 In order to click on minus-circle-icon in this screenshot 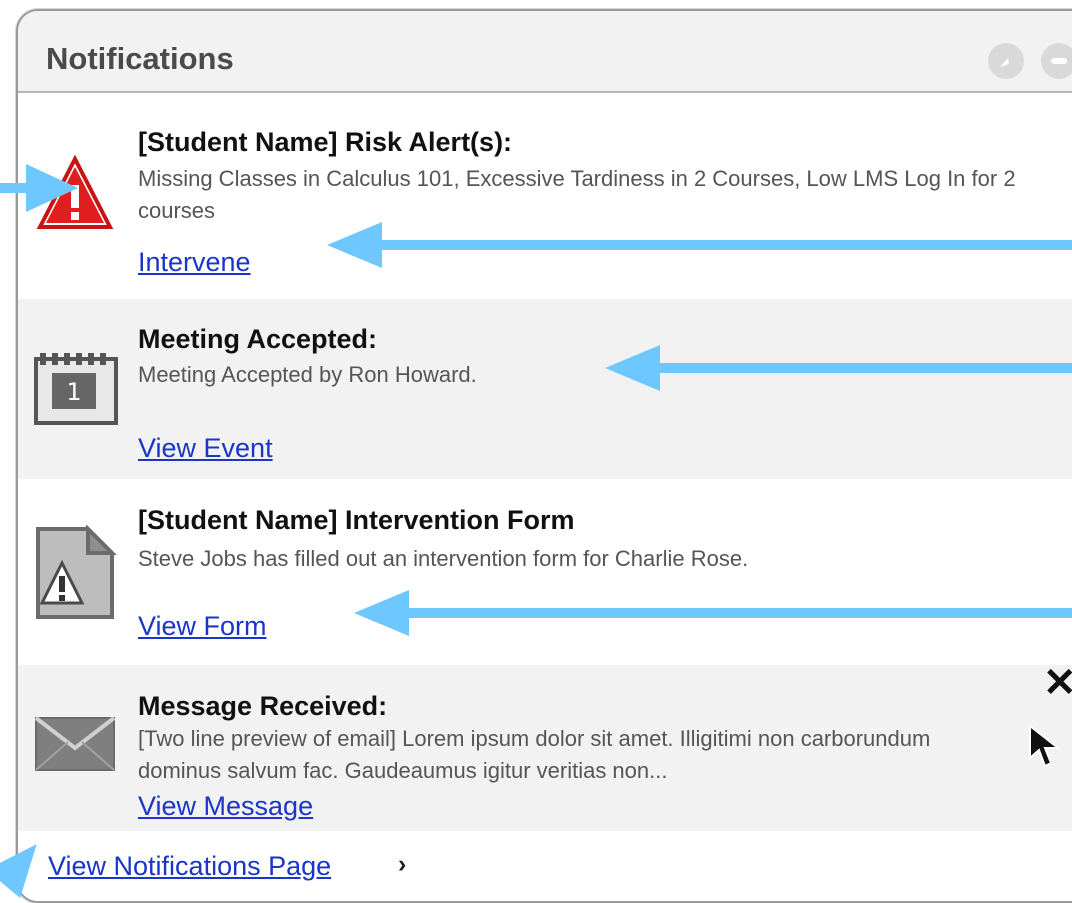, I will do `click(1056, 61)`.